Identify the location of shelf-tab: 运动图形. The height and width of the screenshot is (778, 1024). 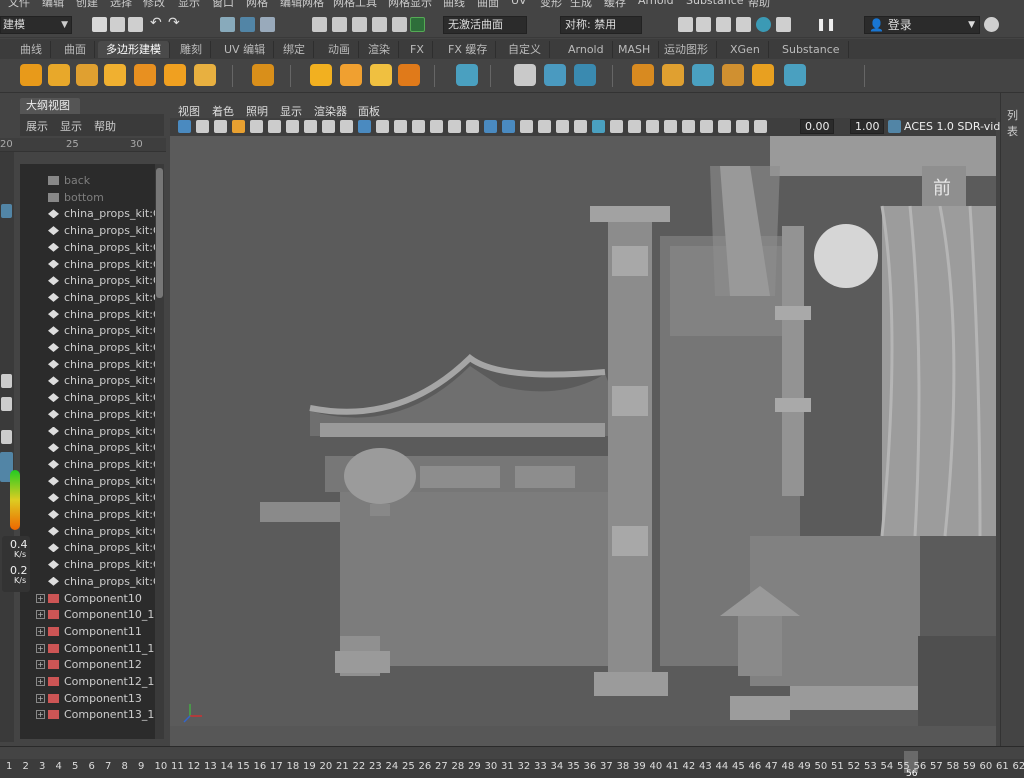
(686, 49).